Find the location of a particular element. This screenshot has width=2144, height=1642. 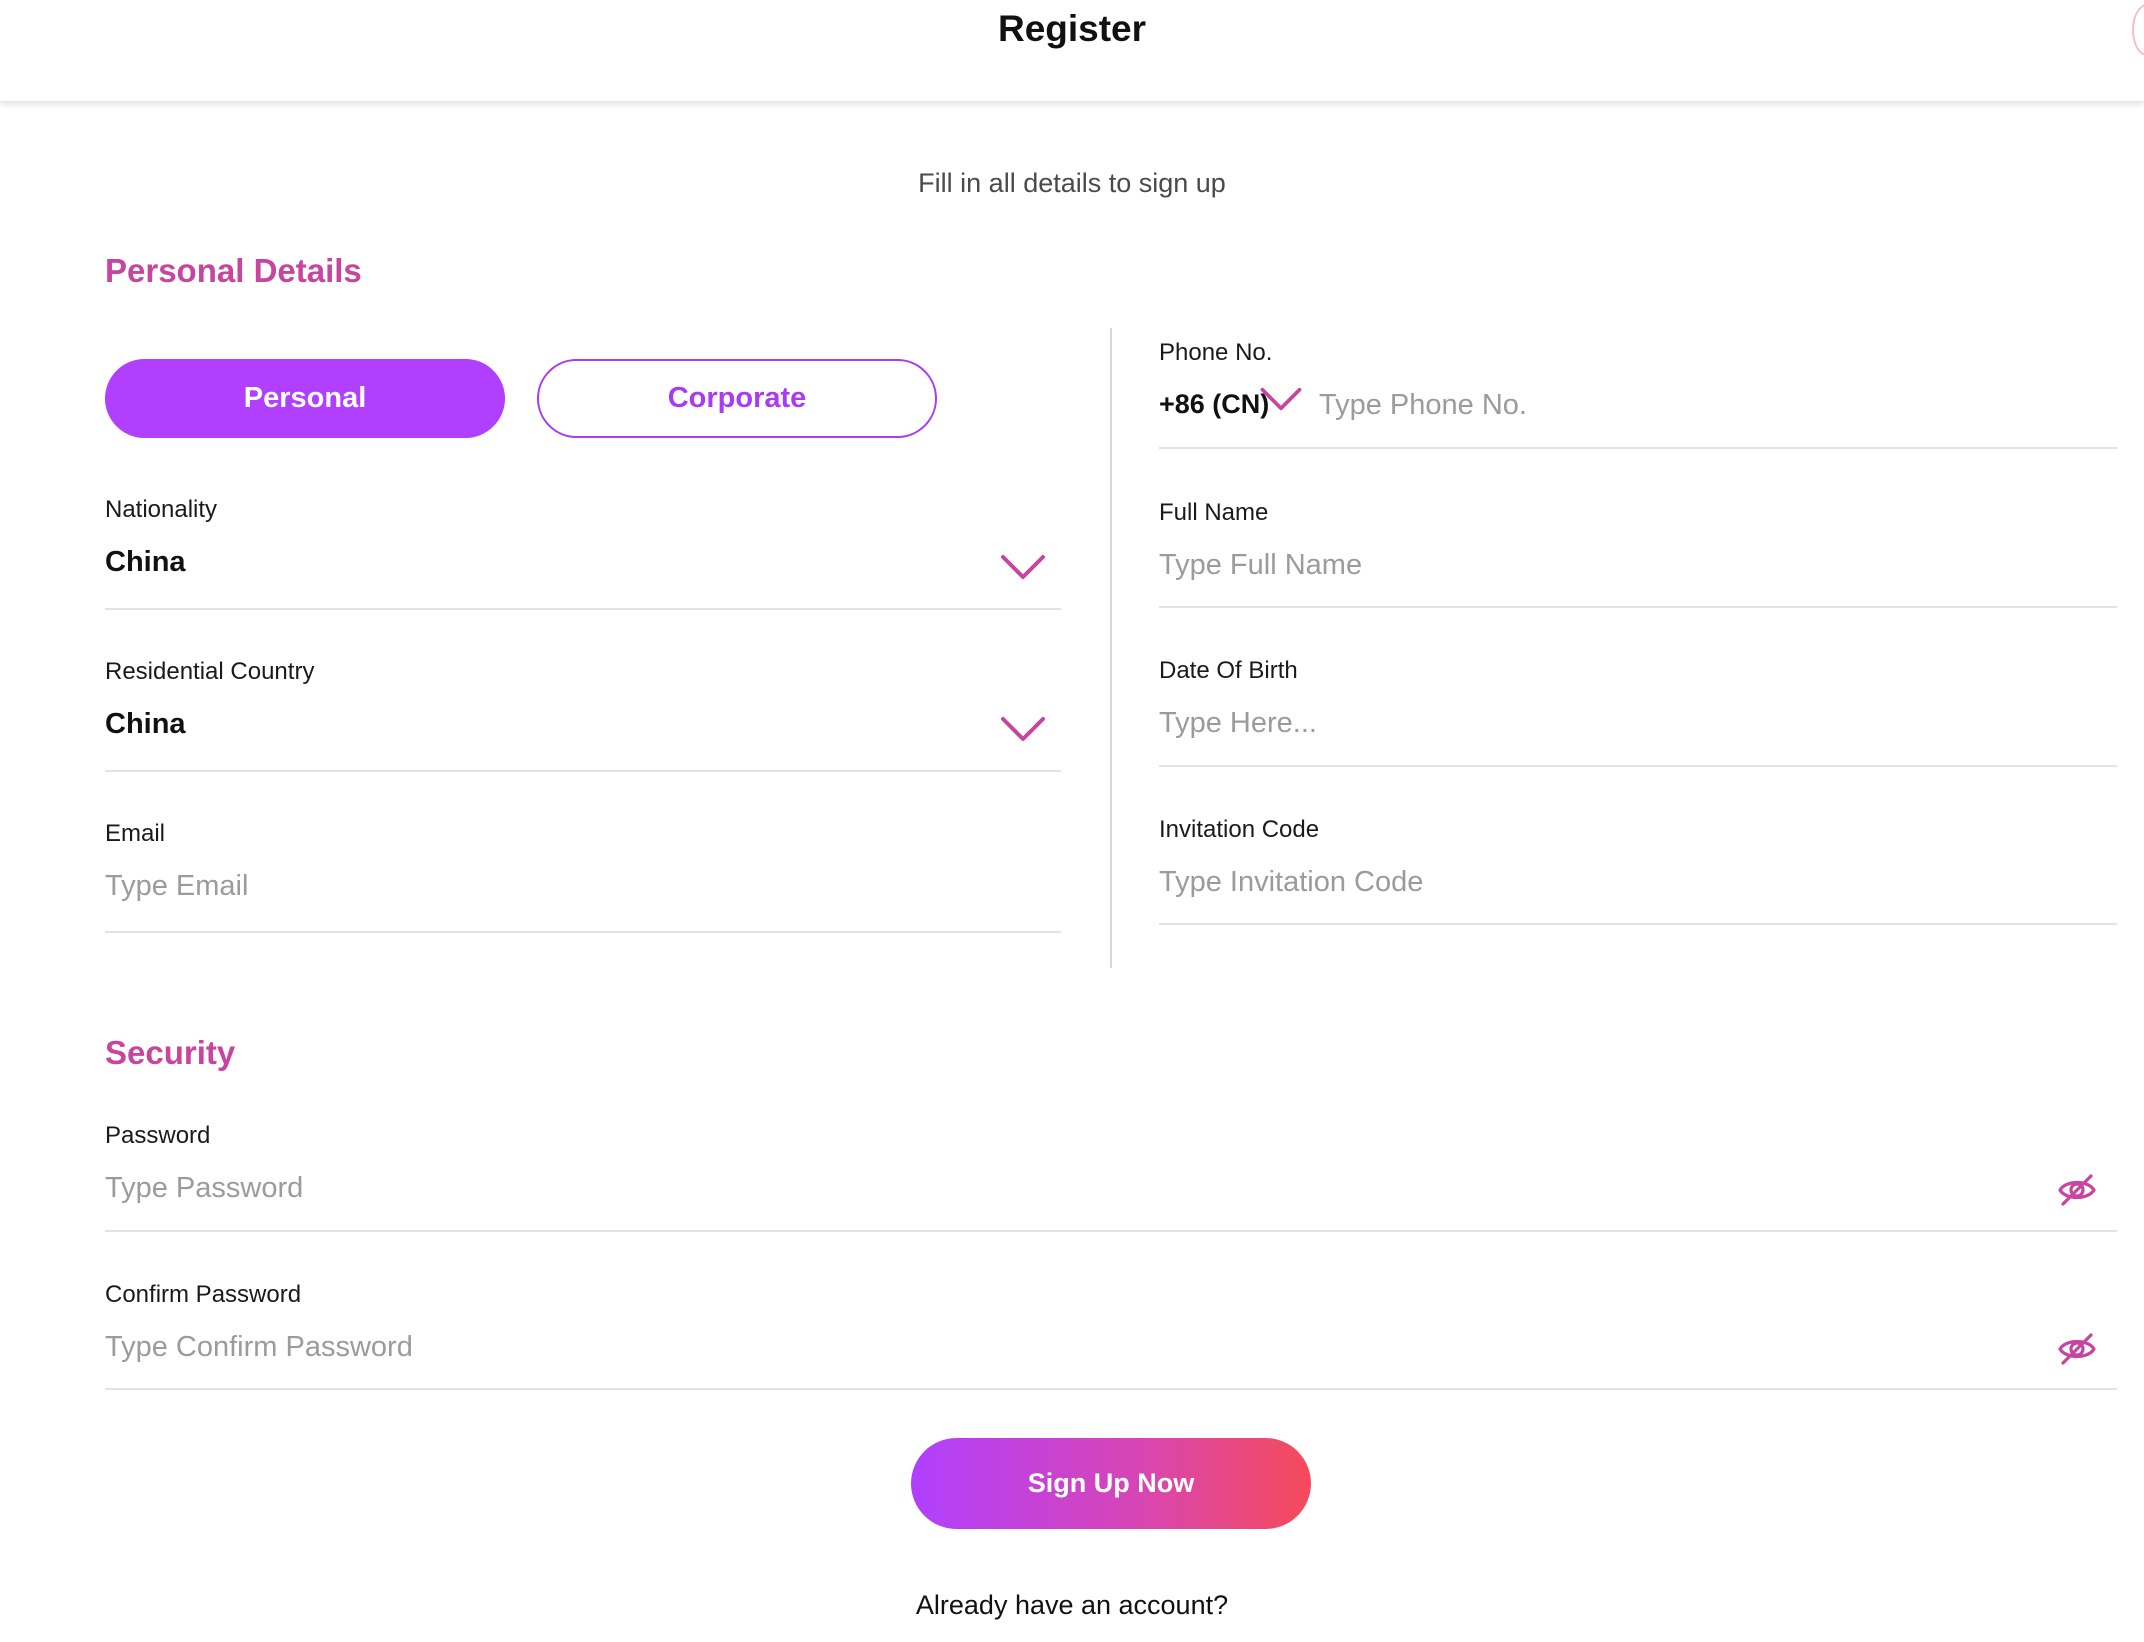

password-underline is located at coordinates (1111, 1231).